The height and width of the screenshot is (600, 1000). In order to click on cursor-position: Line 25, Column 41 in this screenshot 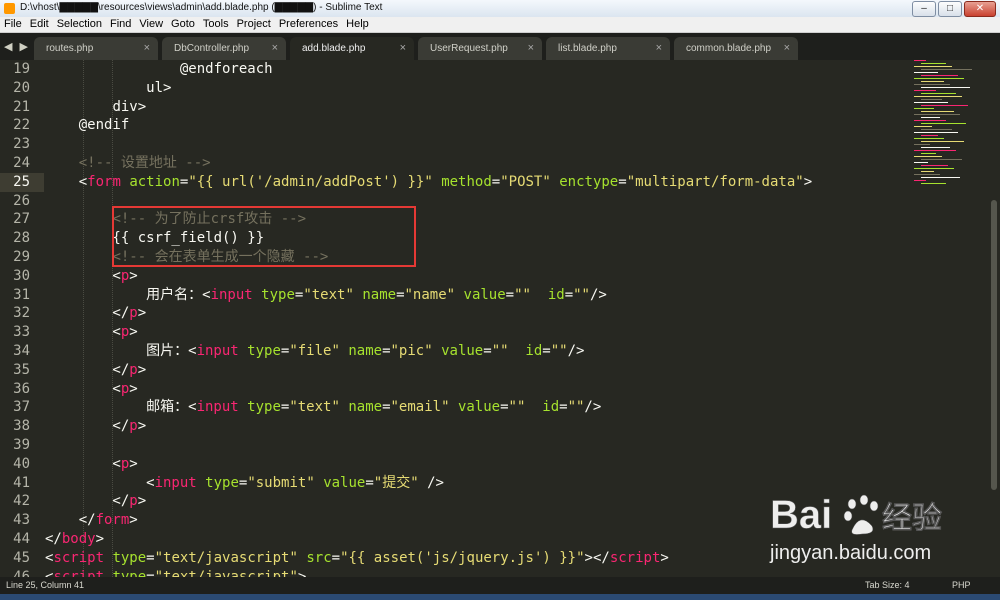, I will do `click(45, 585)`.